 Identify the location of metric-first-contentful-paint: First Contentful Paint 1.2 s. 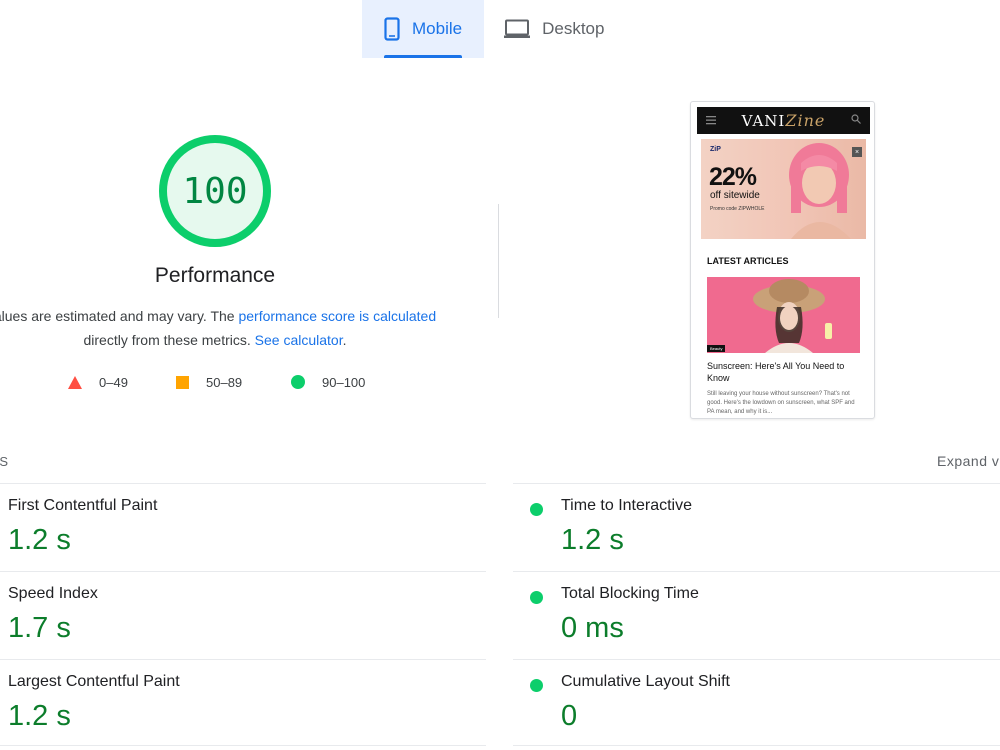
(243, 527).